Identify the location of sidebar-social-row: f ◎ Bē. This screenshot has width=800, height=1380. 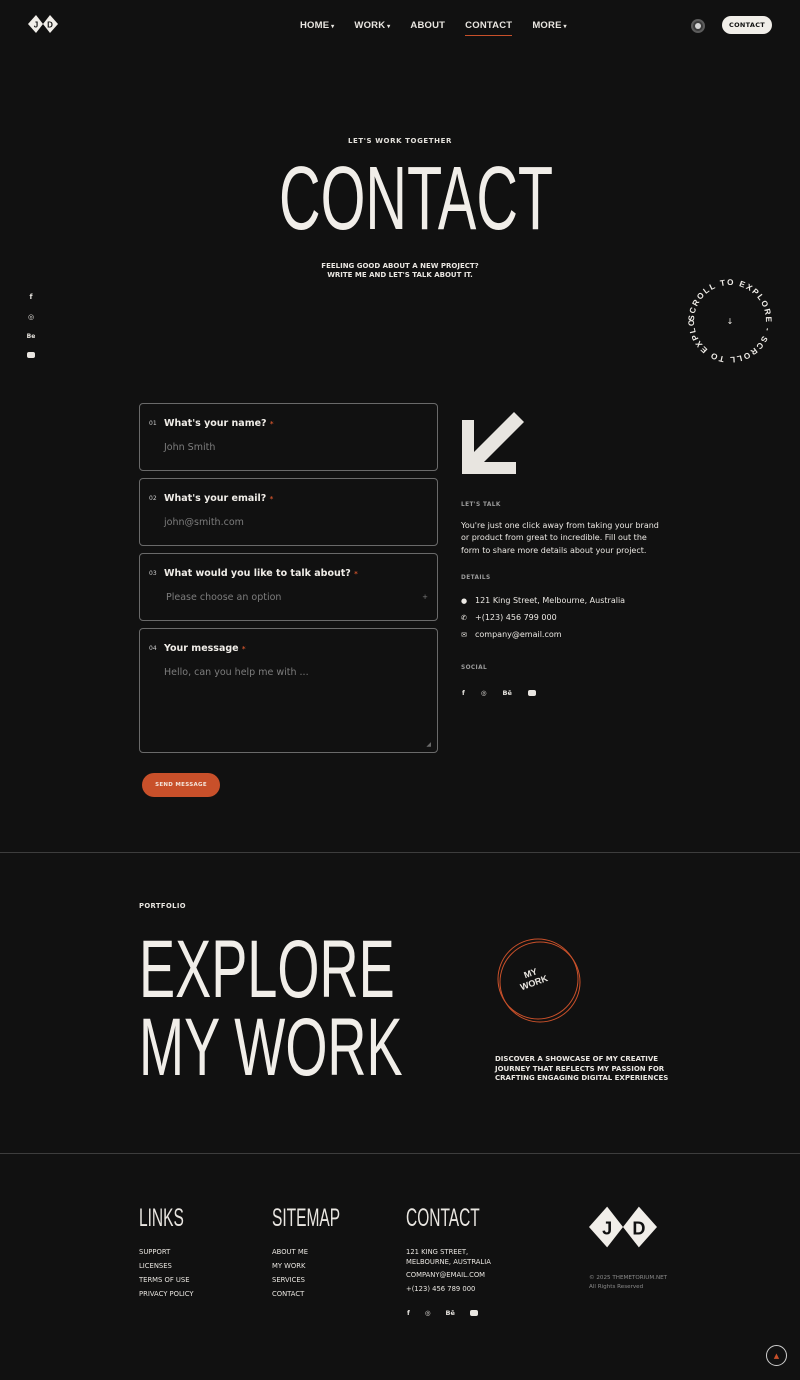
(499, 693).